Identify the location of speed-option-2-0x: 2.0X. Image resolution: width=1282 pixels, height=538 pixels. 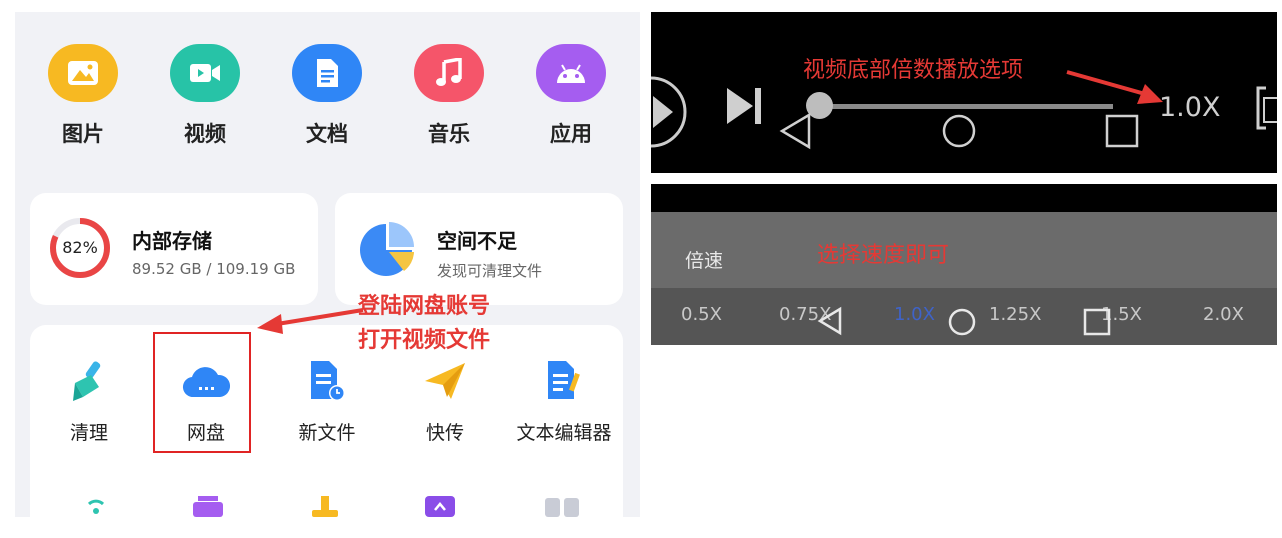
(1223, 314).